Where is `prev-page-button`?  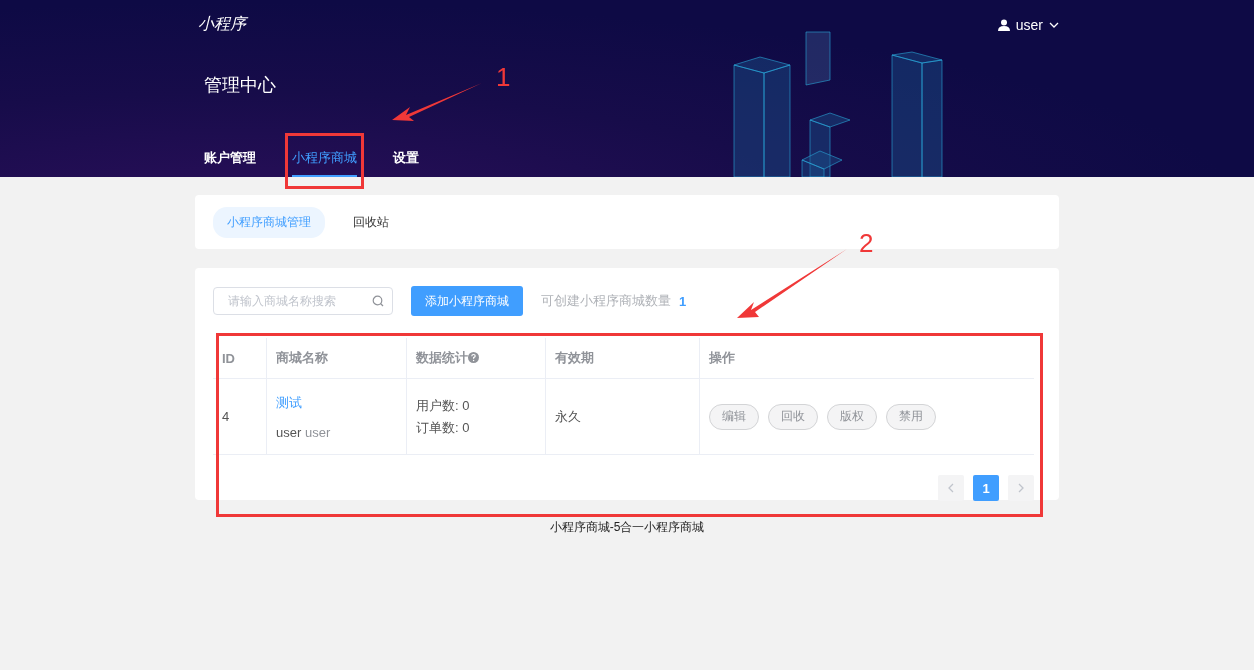
prev-page-button is located at coordinates (951, 488).